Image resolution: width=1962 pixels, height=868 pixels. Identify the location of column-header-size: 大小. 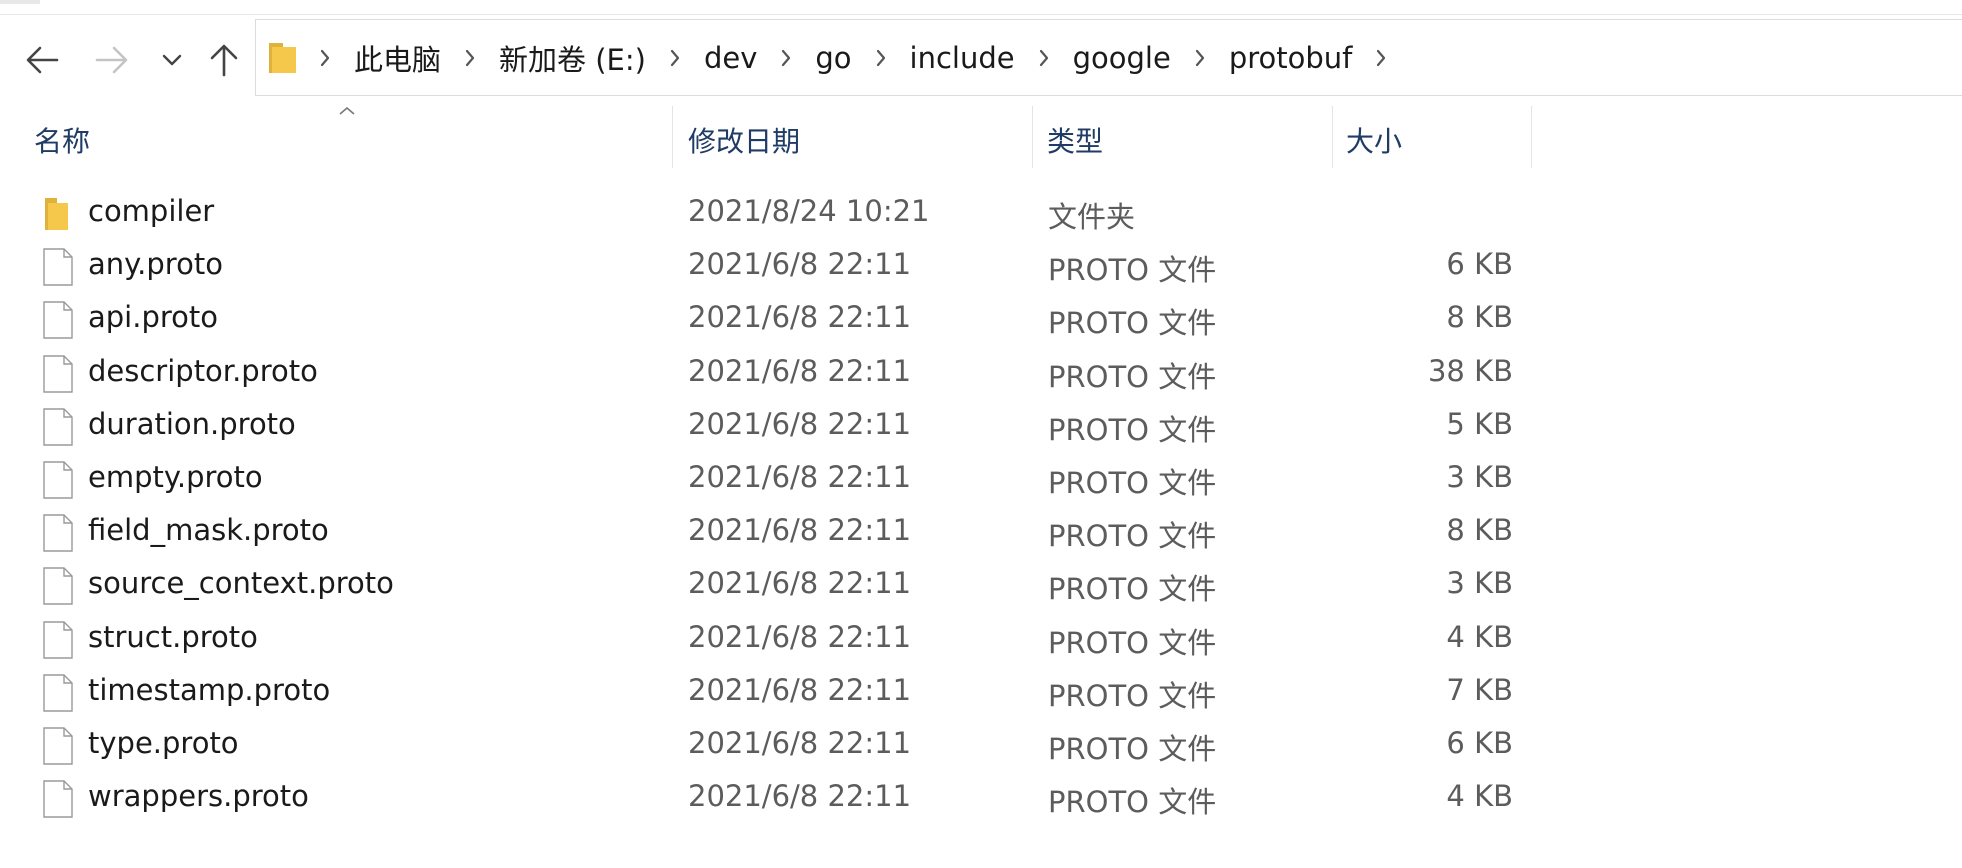
(1438, 140).